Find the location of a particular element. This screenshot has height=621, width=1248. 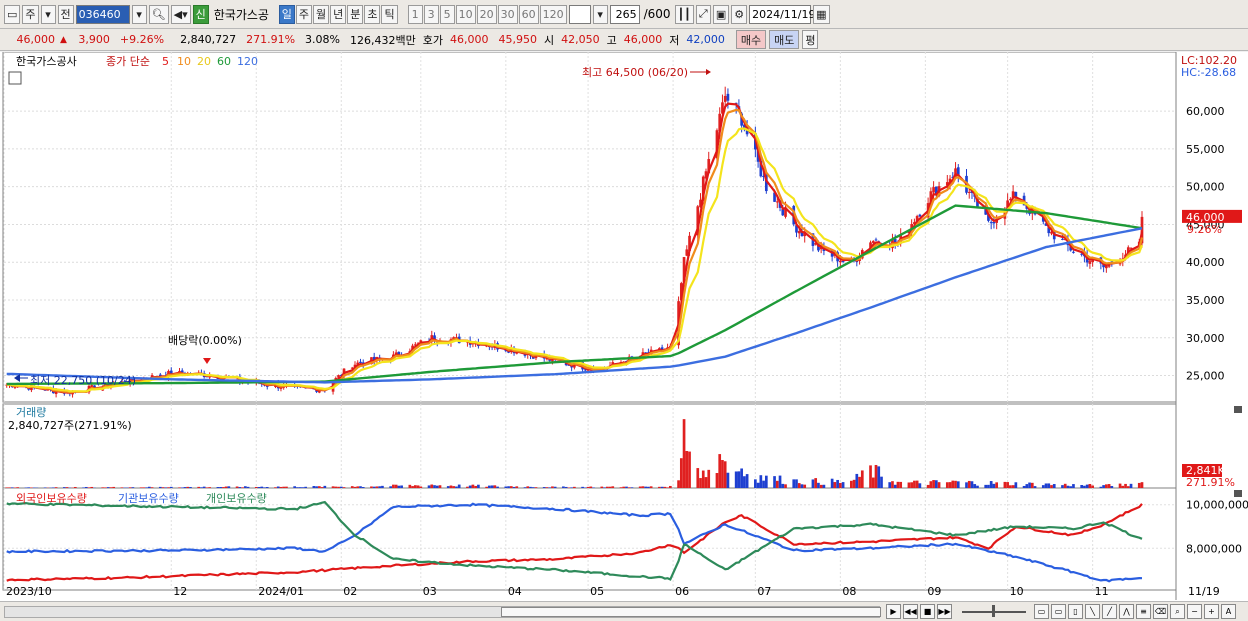

table-toggle-icon is located at coordinates (15, 78).